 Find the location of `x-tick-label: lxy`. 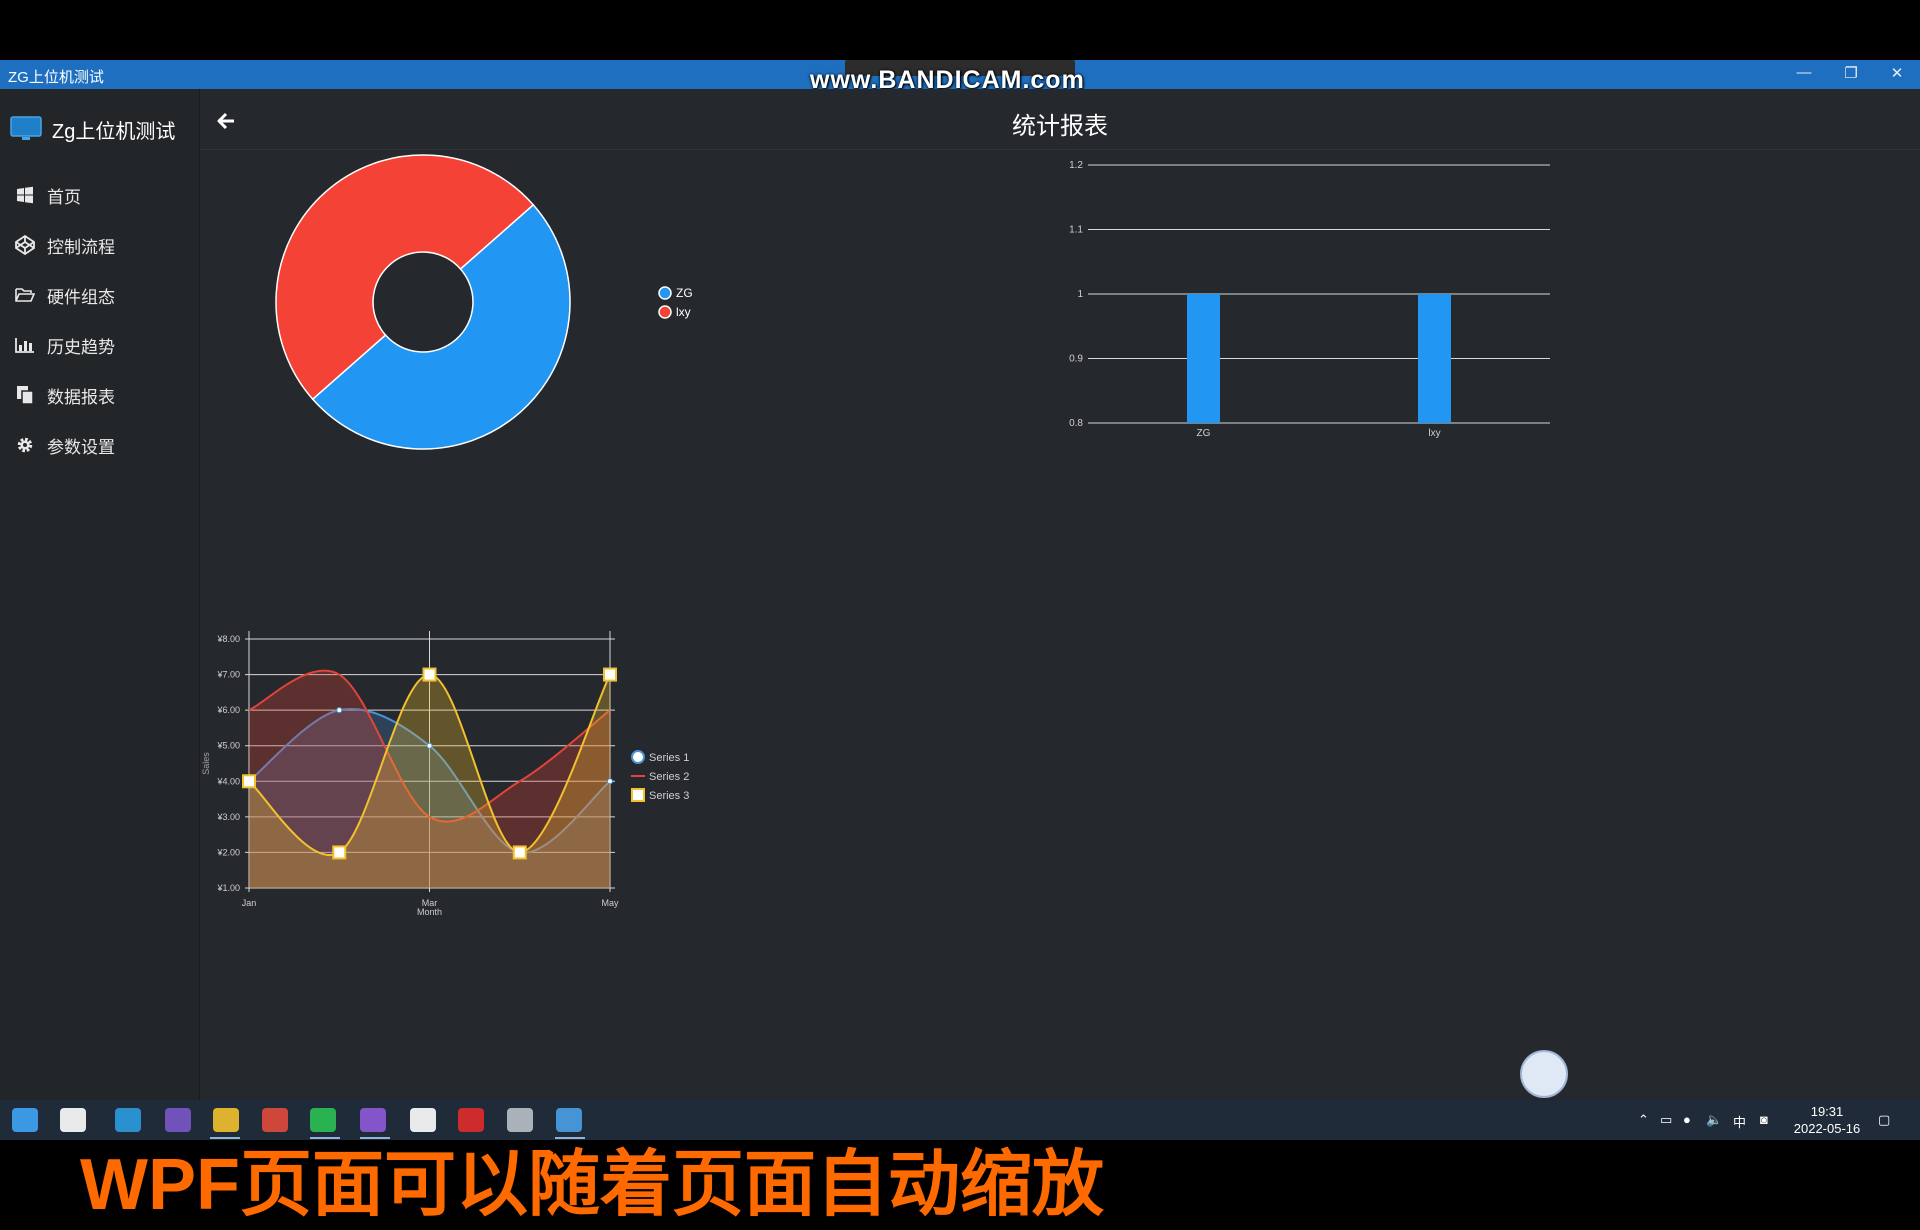

x-tick-label: lxy is located at coordinates (1434, 433).